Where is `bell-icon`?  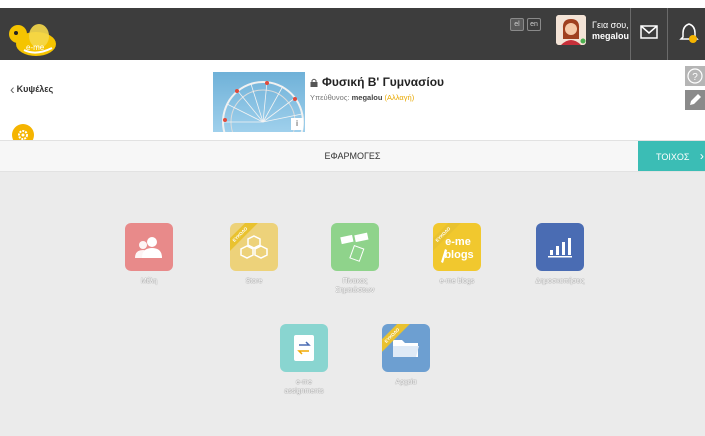 bell-icon is located at coordinates (689, 33).